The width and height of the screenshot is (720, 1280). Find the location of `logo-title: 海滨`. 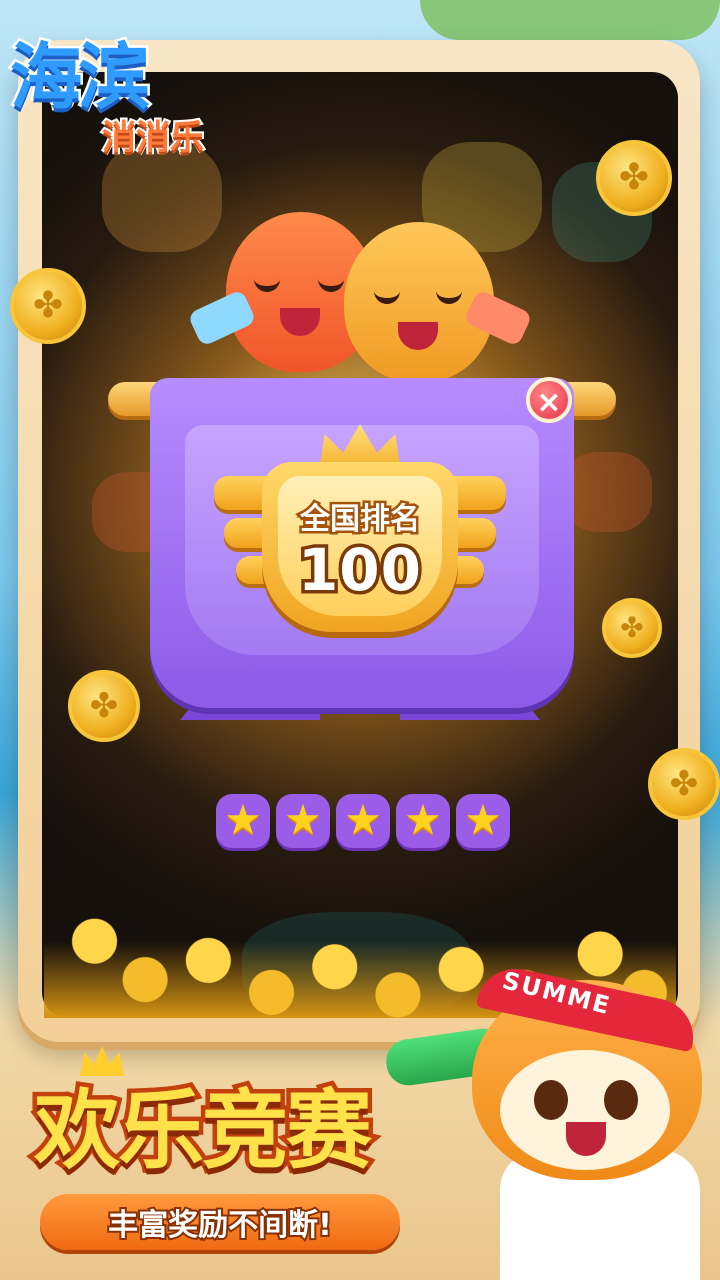

logo-title: 海滨 is located at coordinates (79, 77).